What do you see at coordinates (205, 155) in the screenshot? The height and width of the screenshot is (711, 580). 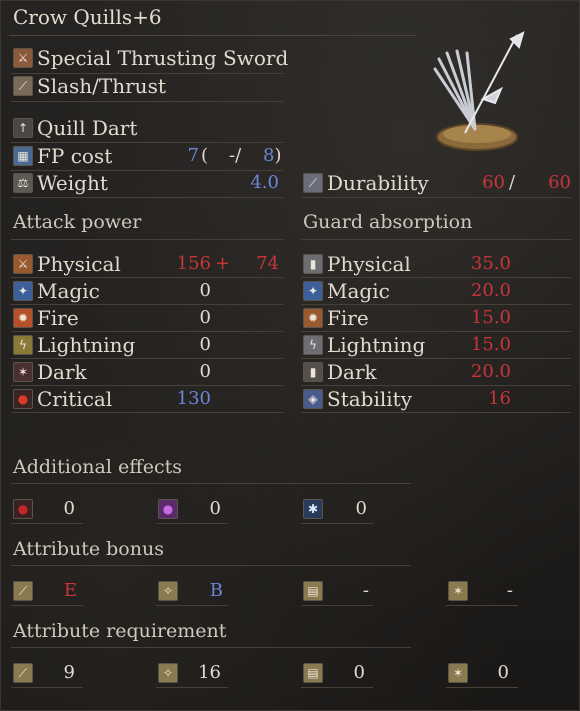 I see `fp-open: (` at bounding box center [205, 155].